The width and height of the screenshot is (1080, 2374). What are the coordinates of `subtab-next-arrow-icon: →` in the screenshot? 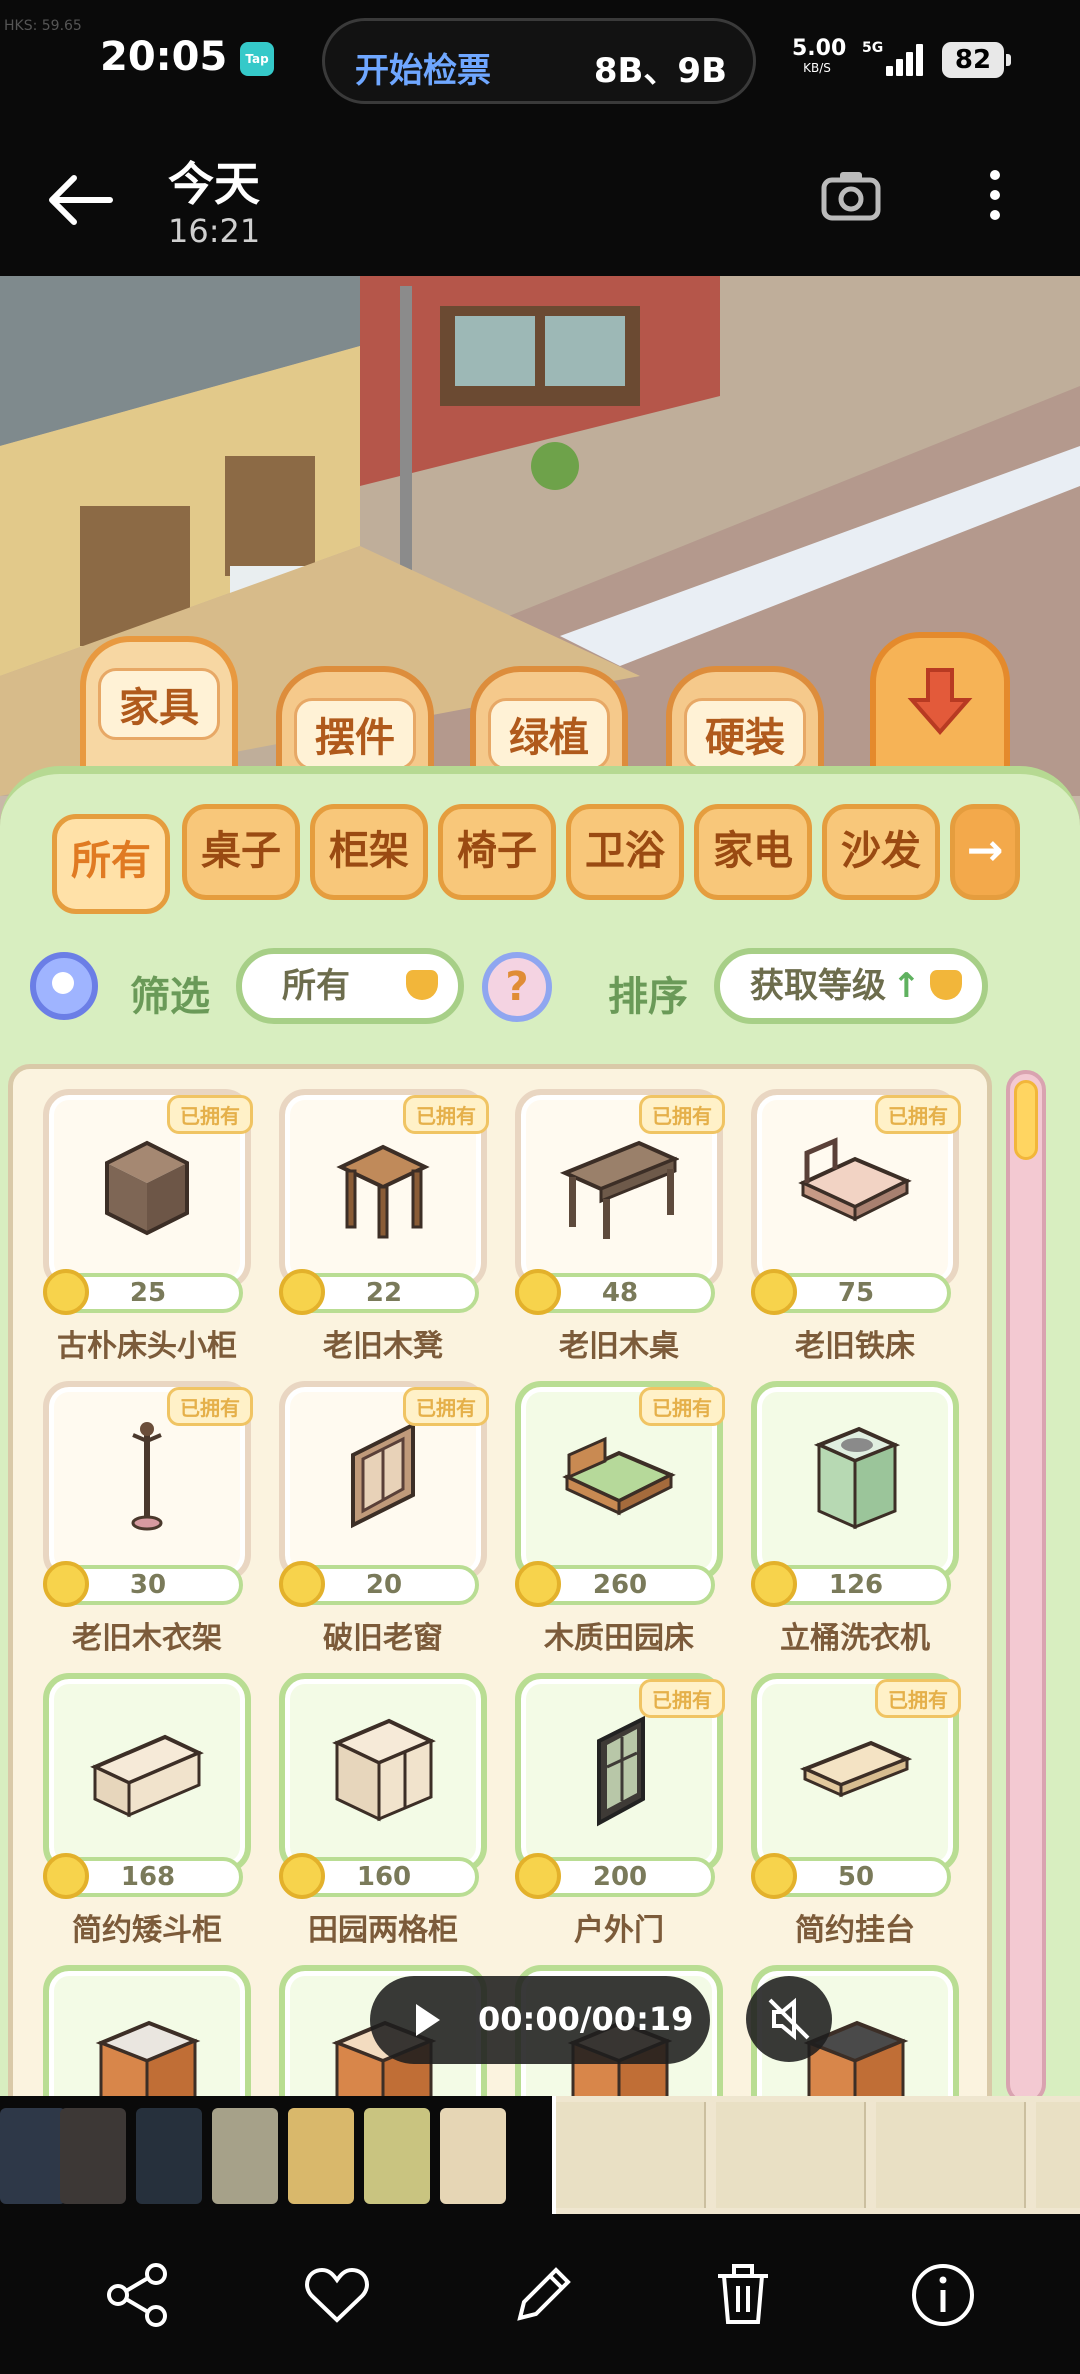 It's located at (985, 852).